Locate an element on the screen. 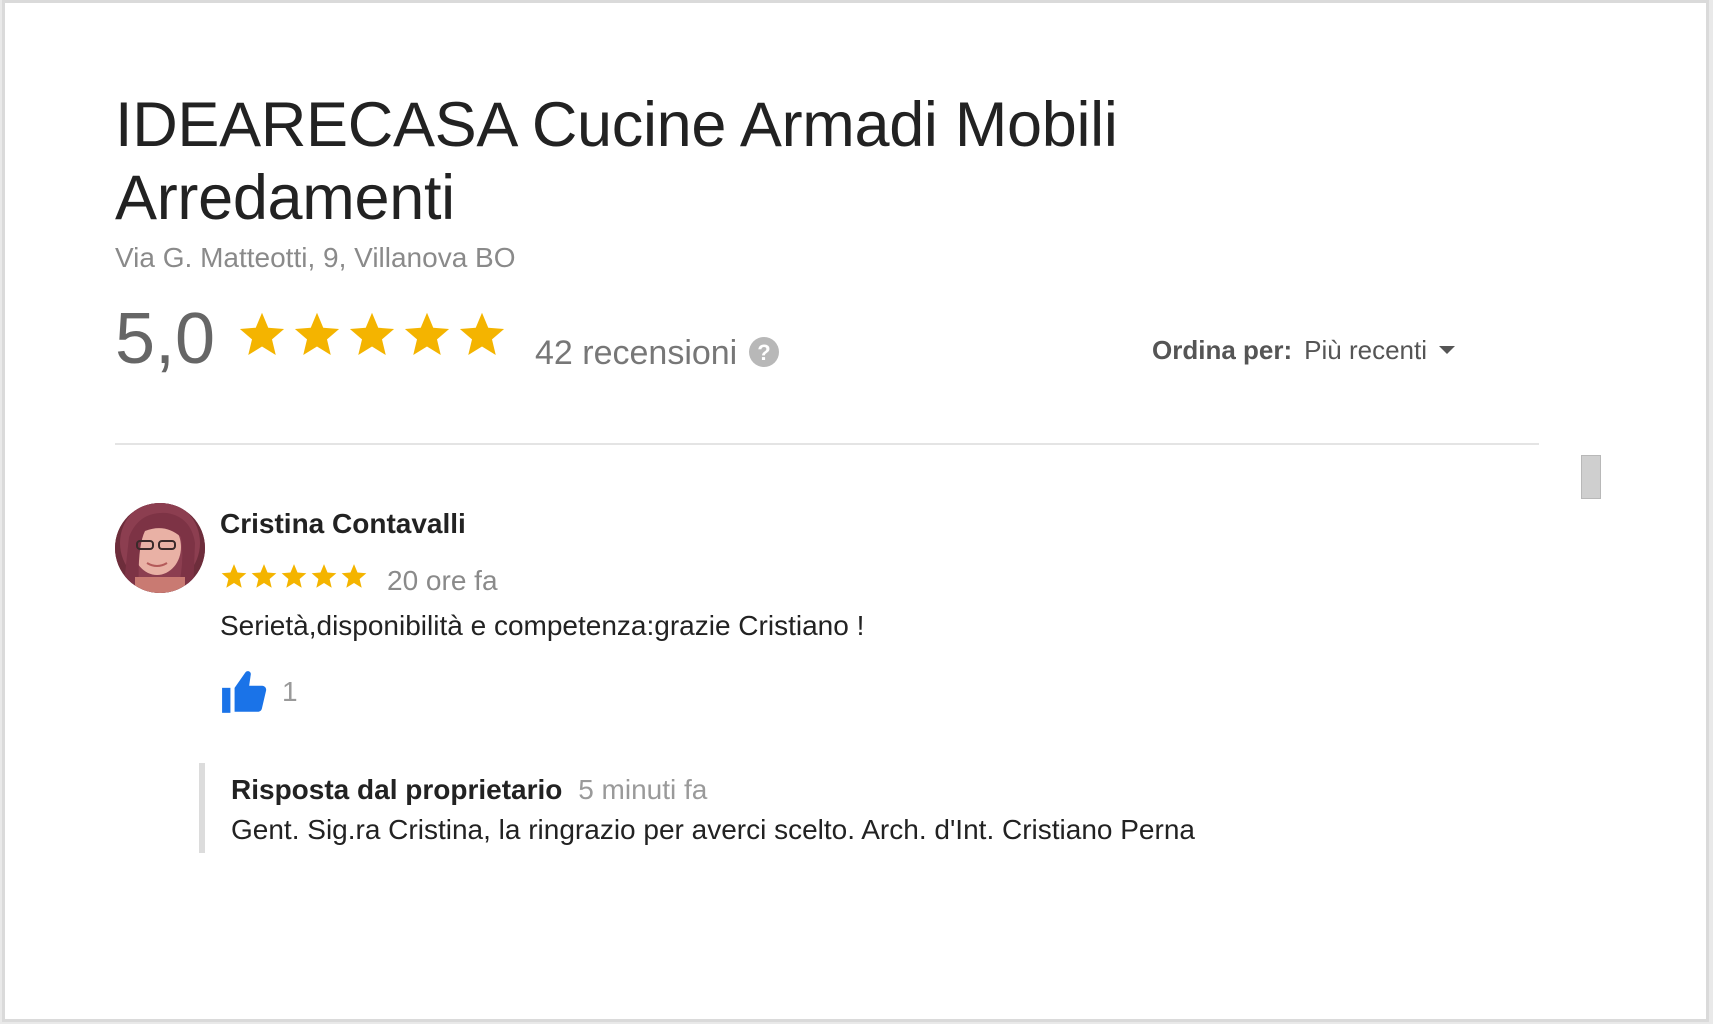 The image size is (1713, 1024). sort-dropdown: Ordina per: Più recenti is located at coordinates (1303, 350).